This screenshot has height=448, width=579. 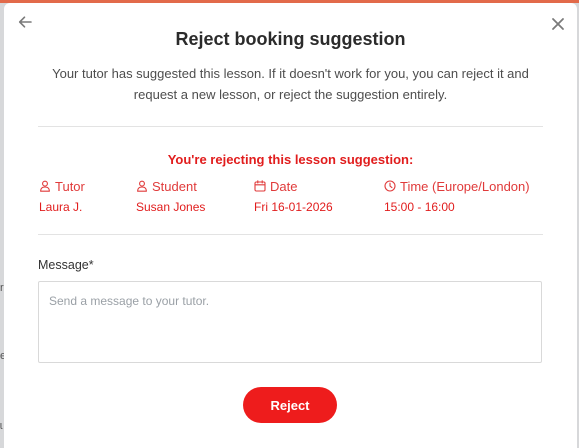 What do you see at coordinates (1, 426) in the screenshot?
I see `background-fragment: ɩ` at bounding box center [1, 426].